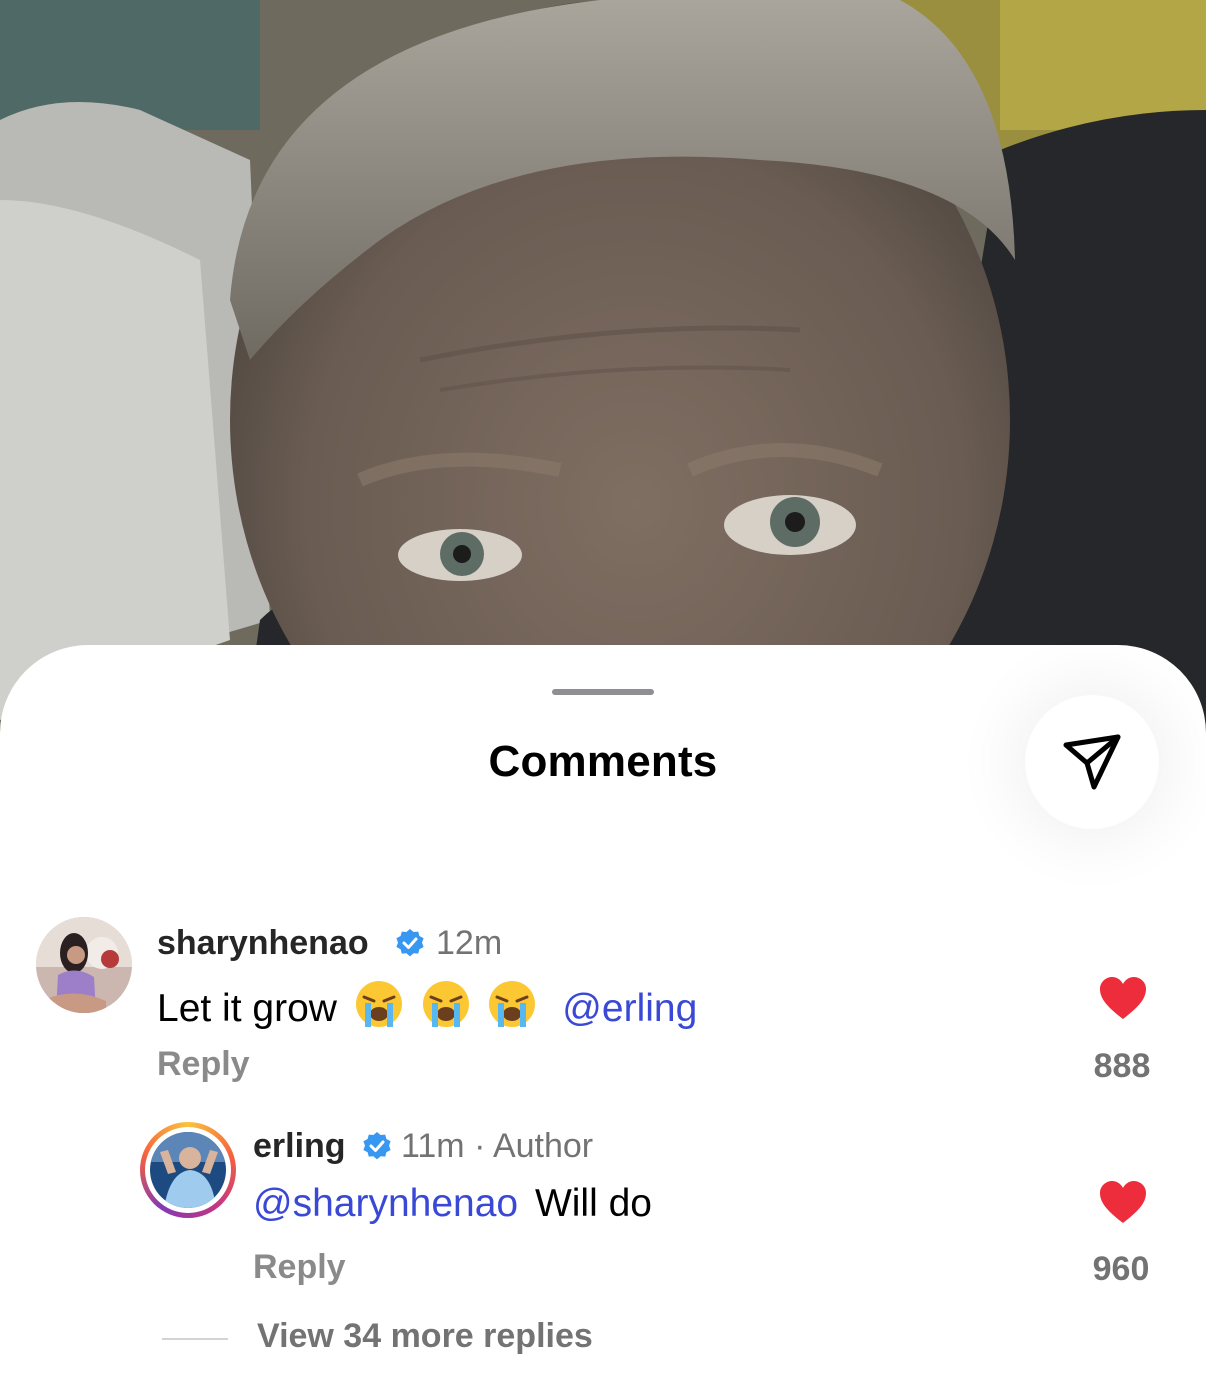 The width and height of the screenshot is (1206, 1375). What do you see at coordinates (385, 1203) in the screenshot?
I see `mention-link: @sharynhenao` at bounding box center [385, 1203].